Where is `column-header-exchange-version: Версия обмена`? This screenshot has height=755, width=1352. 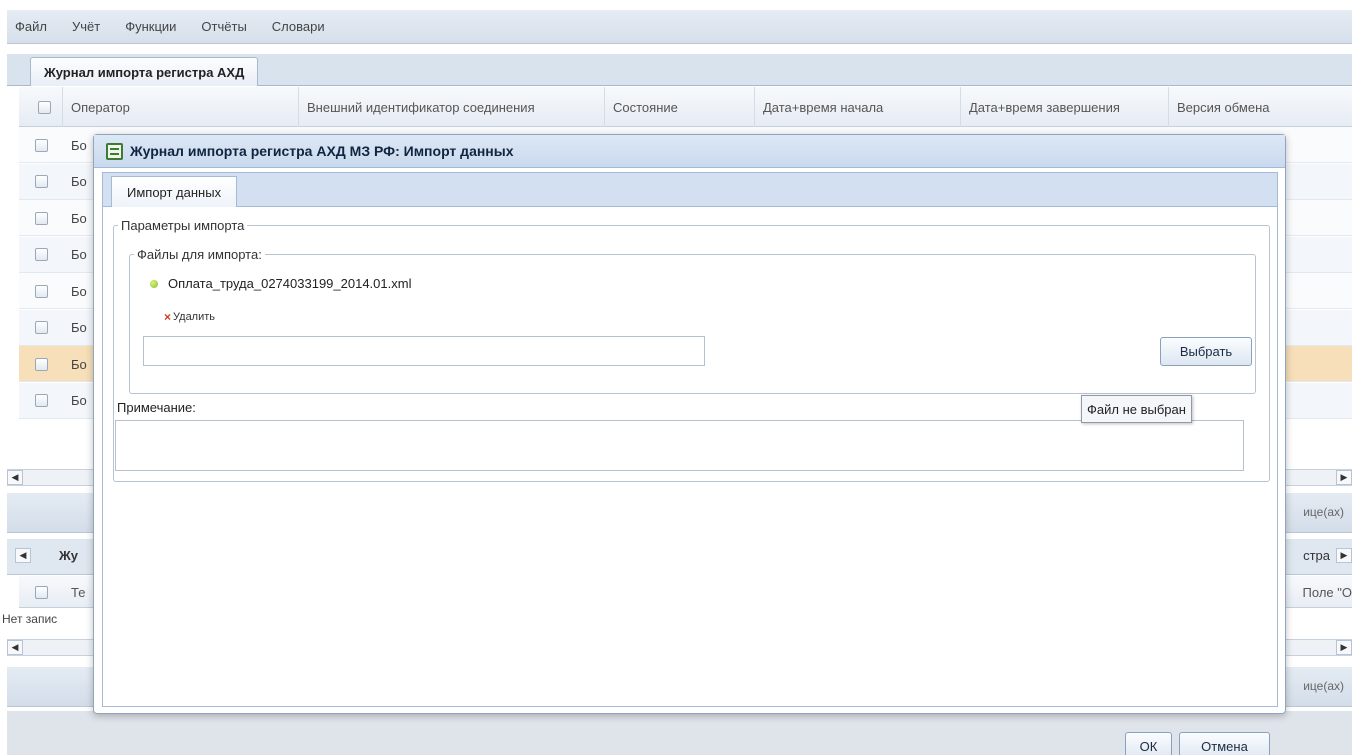 column-header-exchange-version: Версия обмена is located at coordinates (1260, 107).